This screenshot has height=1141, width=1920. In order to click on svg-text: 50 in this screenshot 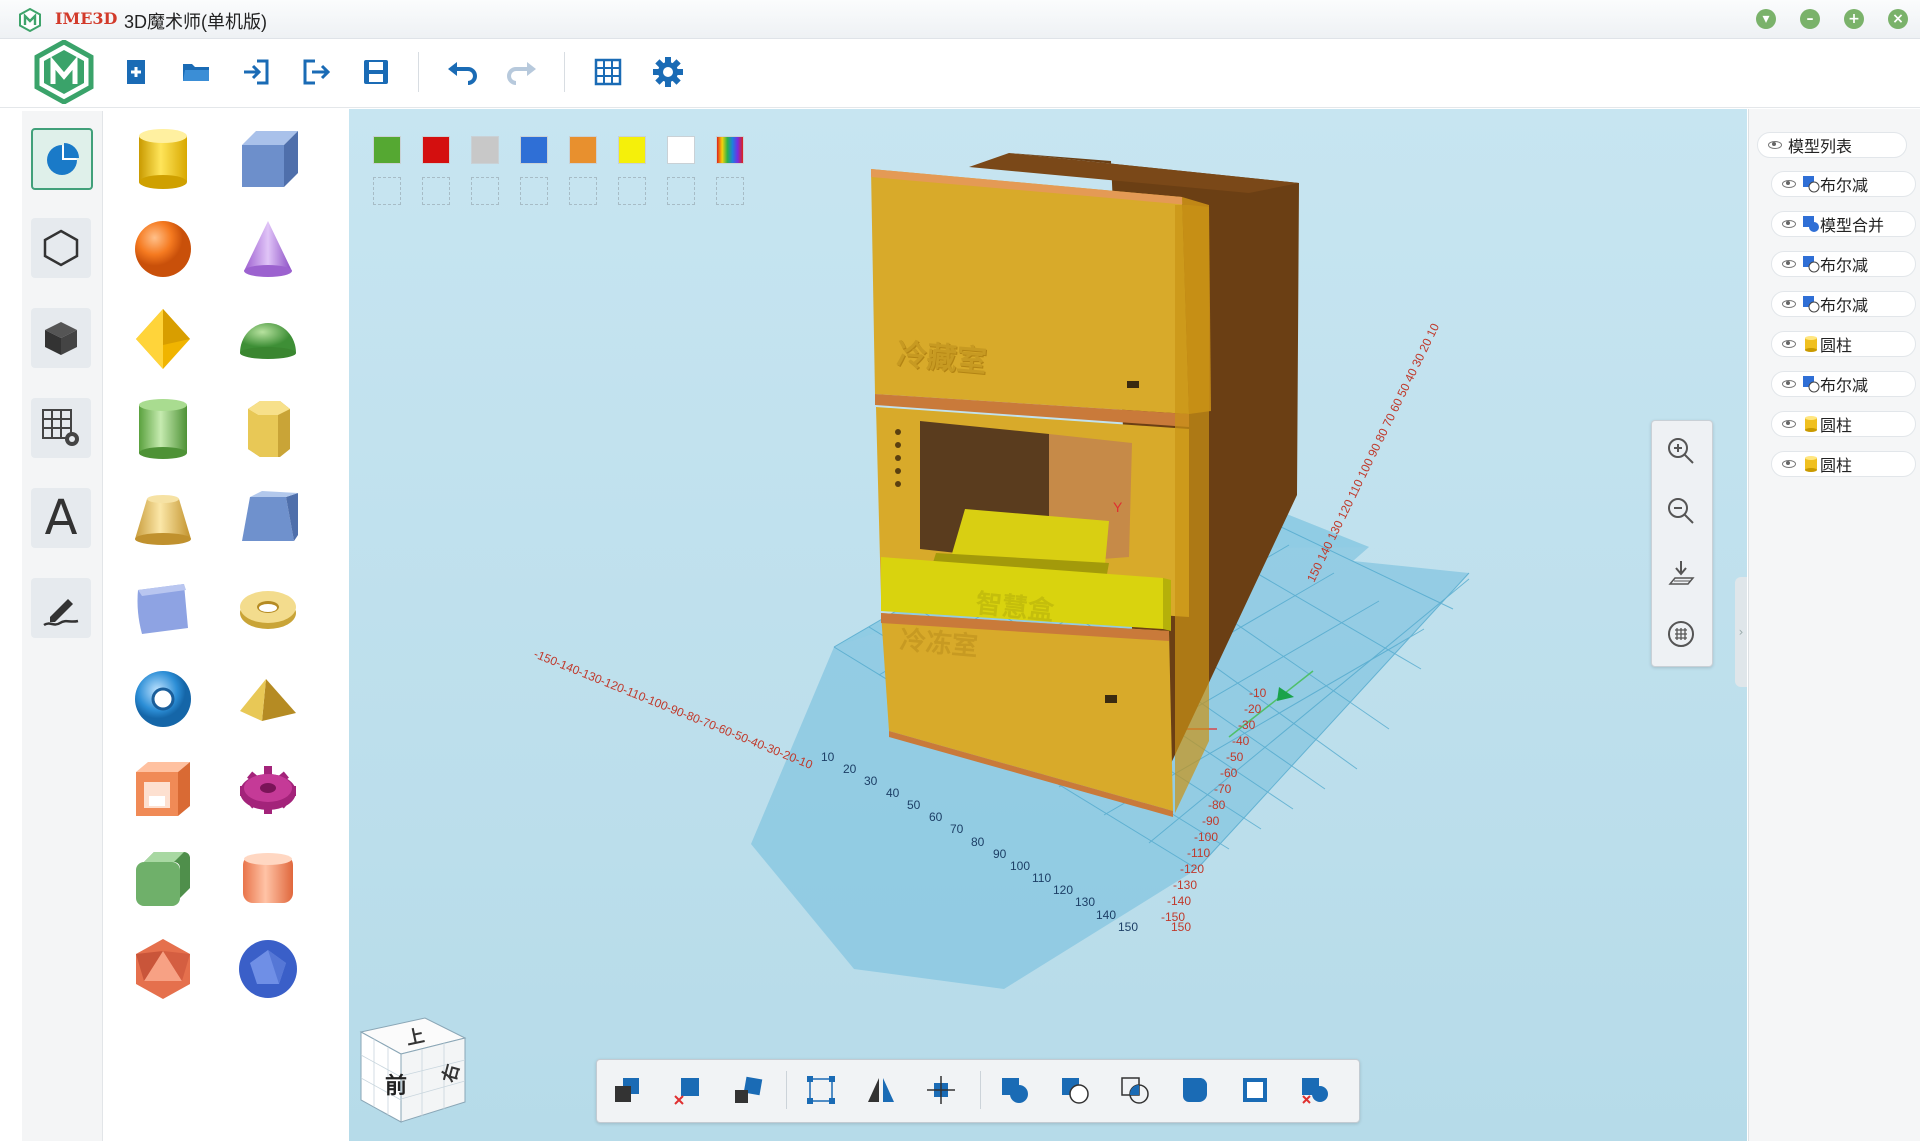, I will do `click(914, 805)`.